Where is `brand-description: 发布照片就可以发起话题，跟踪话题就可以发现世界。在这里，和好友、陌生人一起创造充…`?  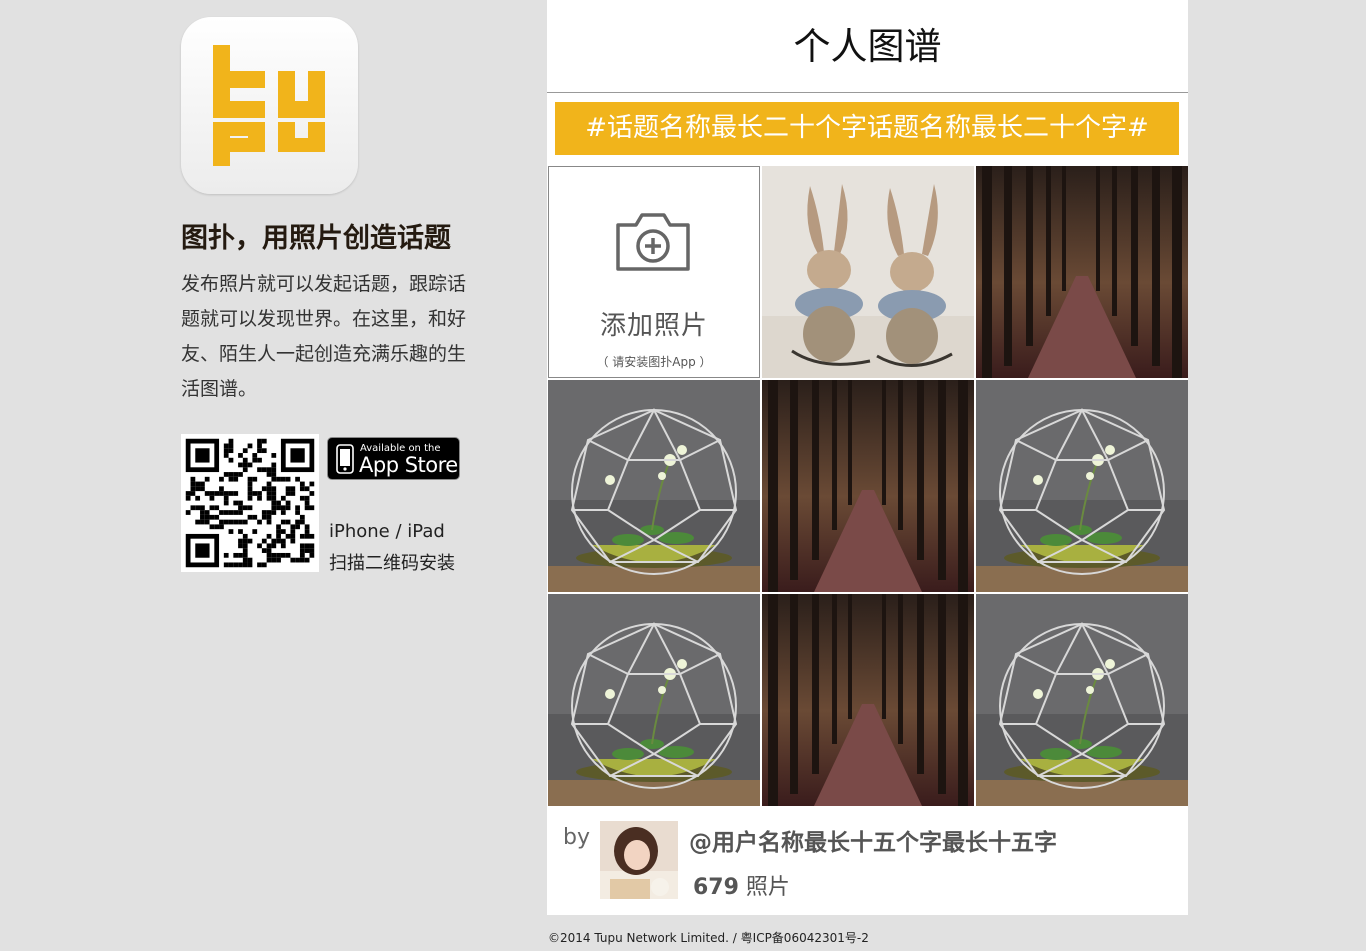
brand-description: 发布照片就可以发起话题，跟踪话题就可以发现世界。在这里，和好友、陌生人一起创造充… is located at coordinates (324, 336).